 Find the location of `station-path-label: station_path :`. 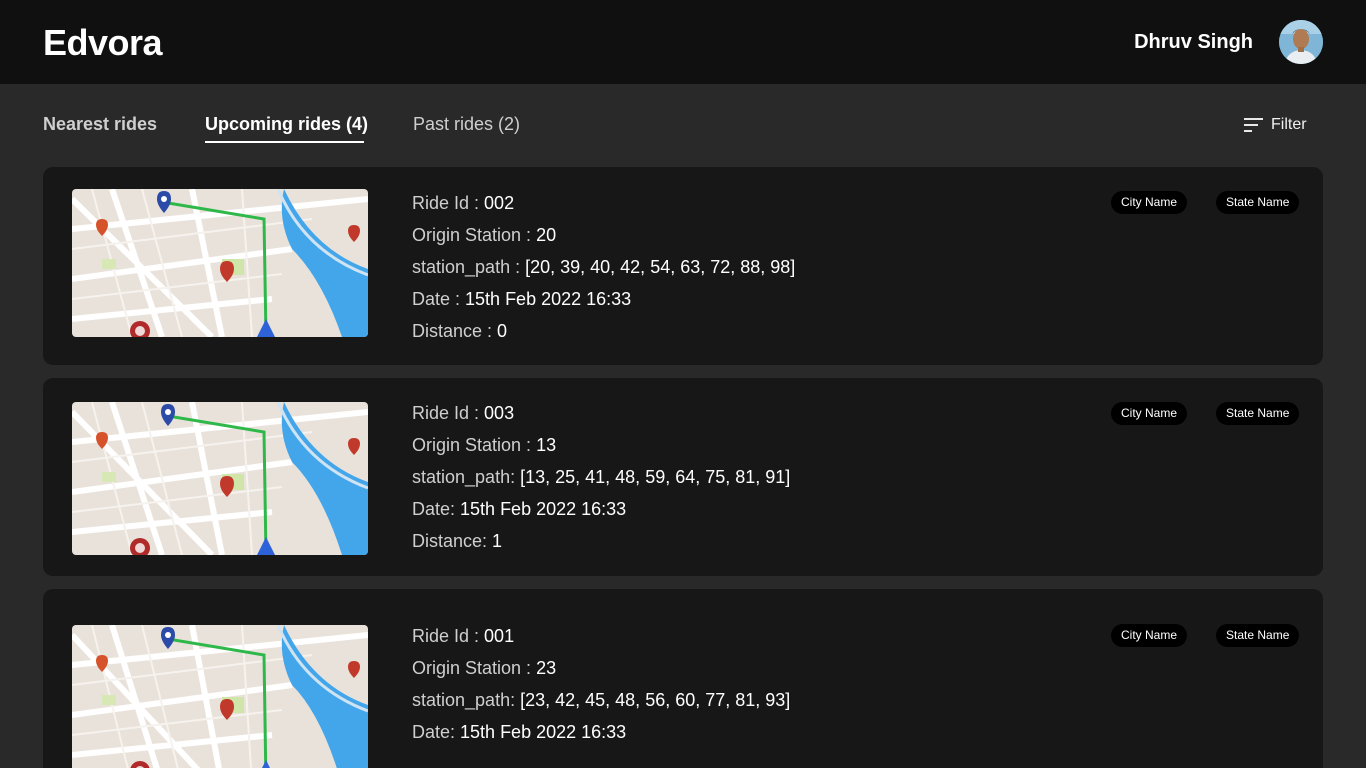

station-path-label: station_path : is located at coordinates (469, 267).